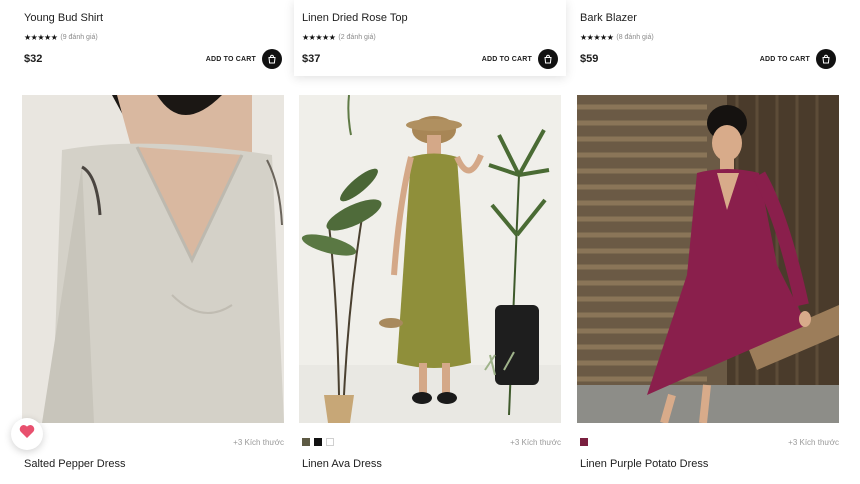 This screenshot has width=860, height=484. Describe the element at coordinates (79, 37) in the screenshot. I see `review-count: (9 đánh giá)` at that location.